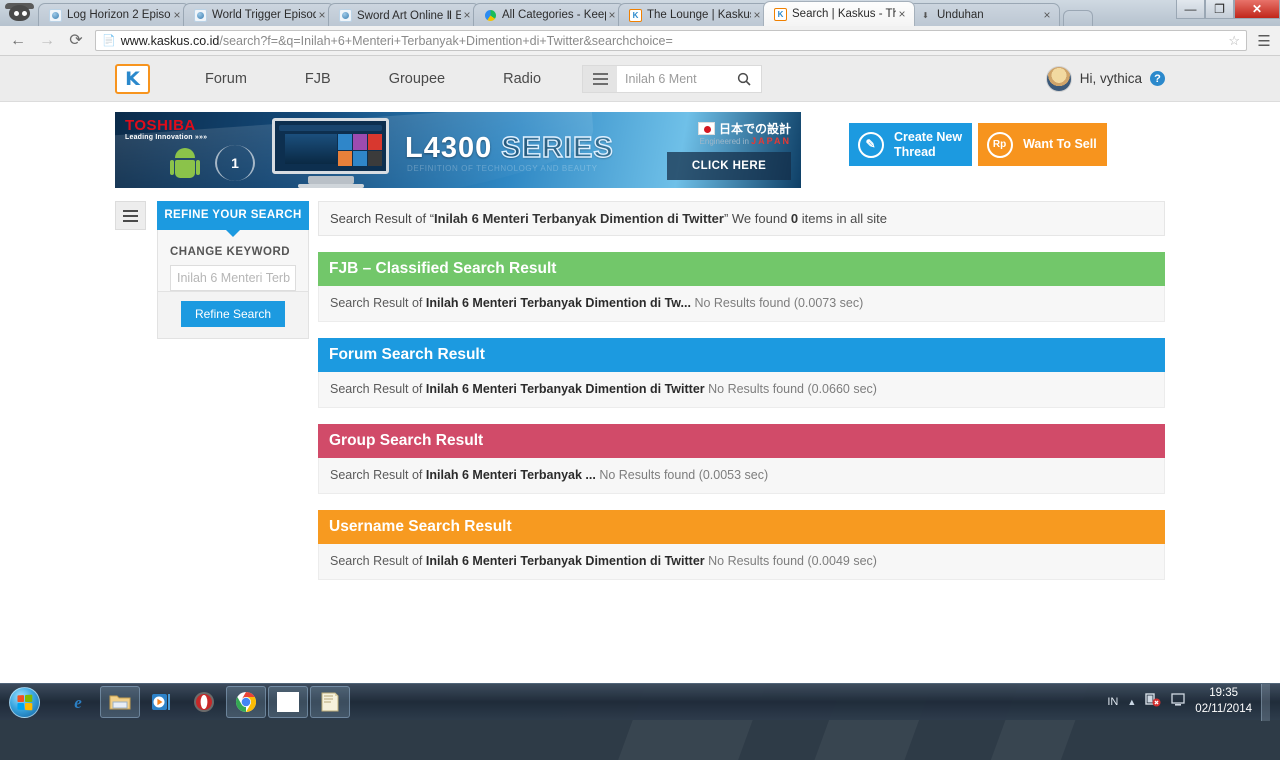 The image size is (1280, 760). I want to click on section-title: Username Search Result, so click(741, 527).